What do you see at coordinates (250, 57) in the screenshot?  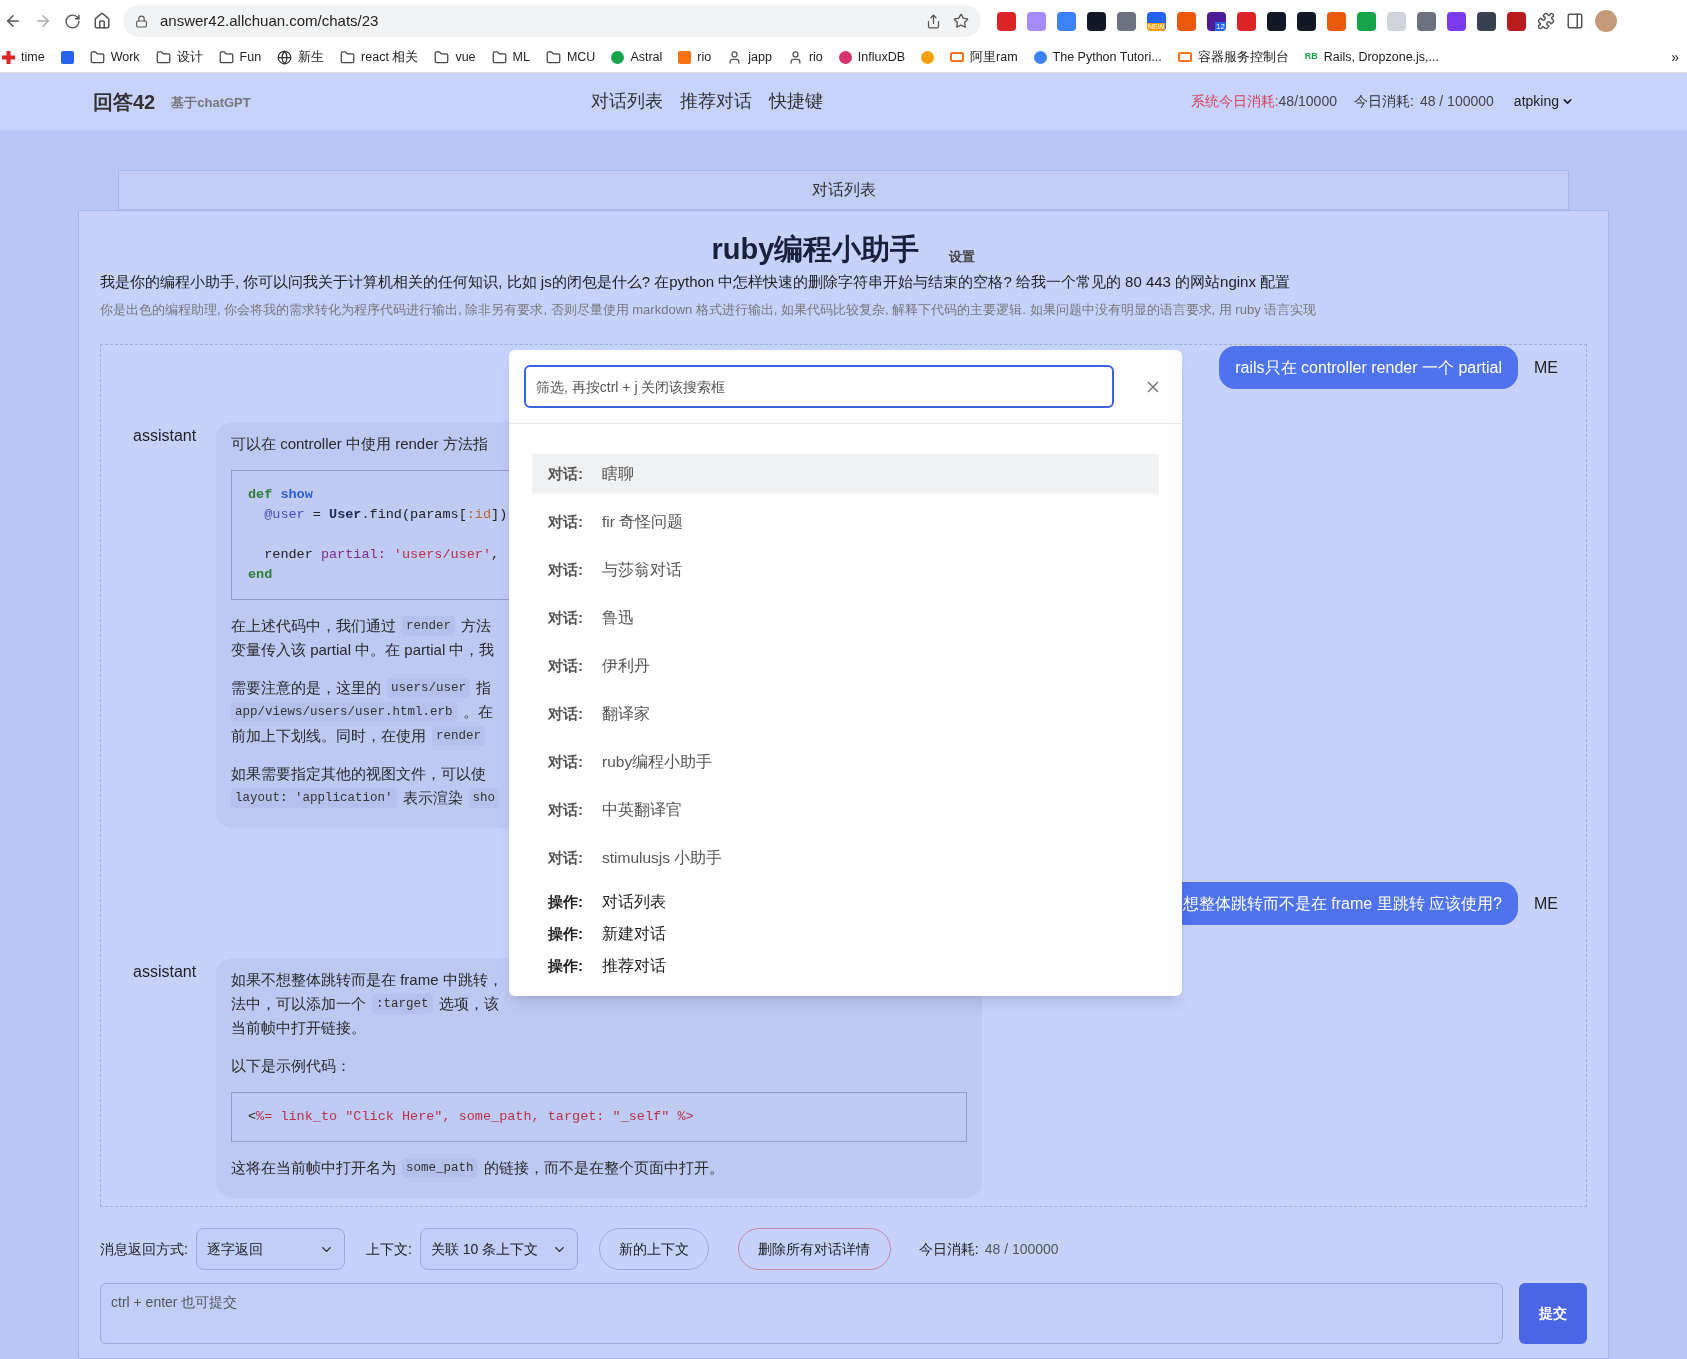 I see `bookmark-label: Fun` at bounding box center [250, 57].